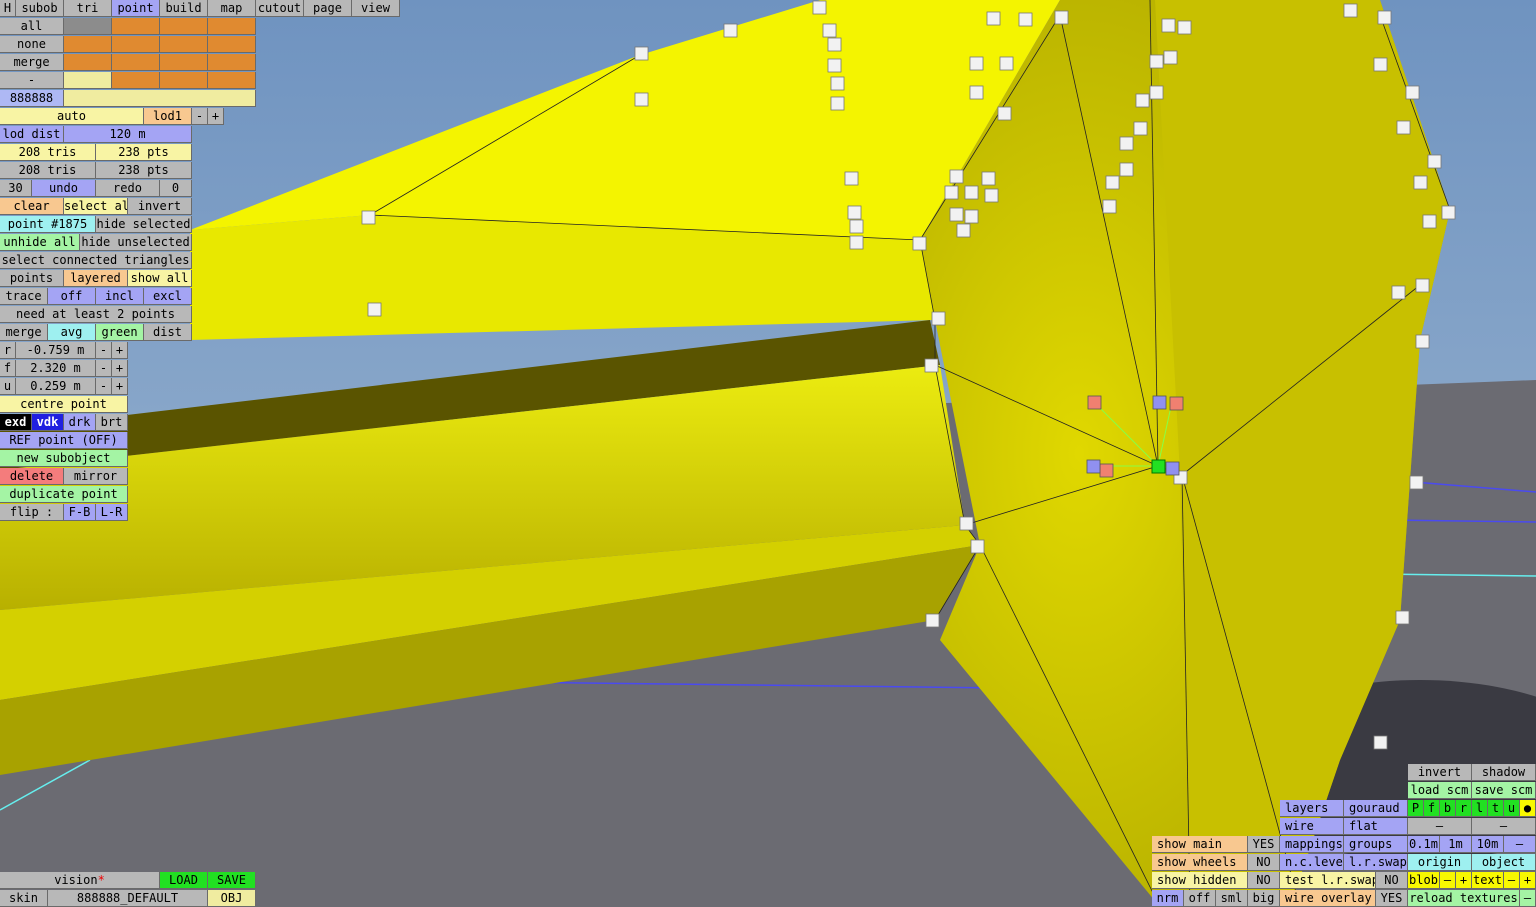 This screenshot has width=1536, height=907. What do you see at coordinates (168, 296) in the screenshot?
I see `trace-excl-button: excl` at bounding box center [168, 296].